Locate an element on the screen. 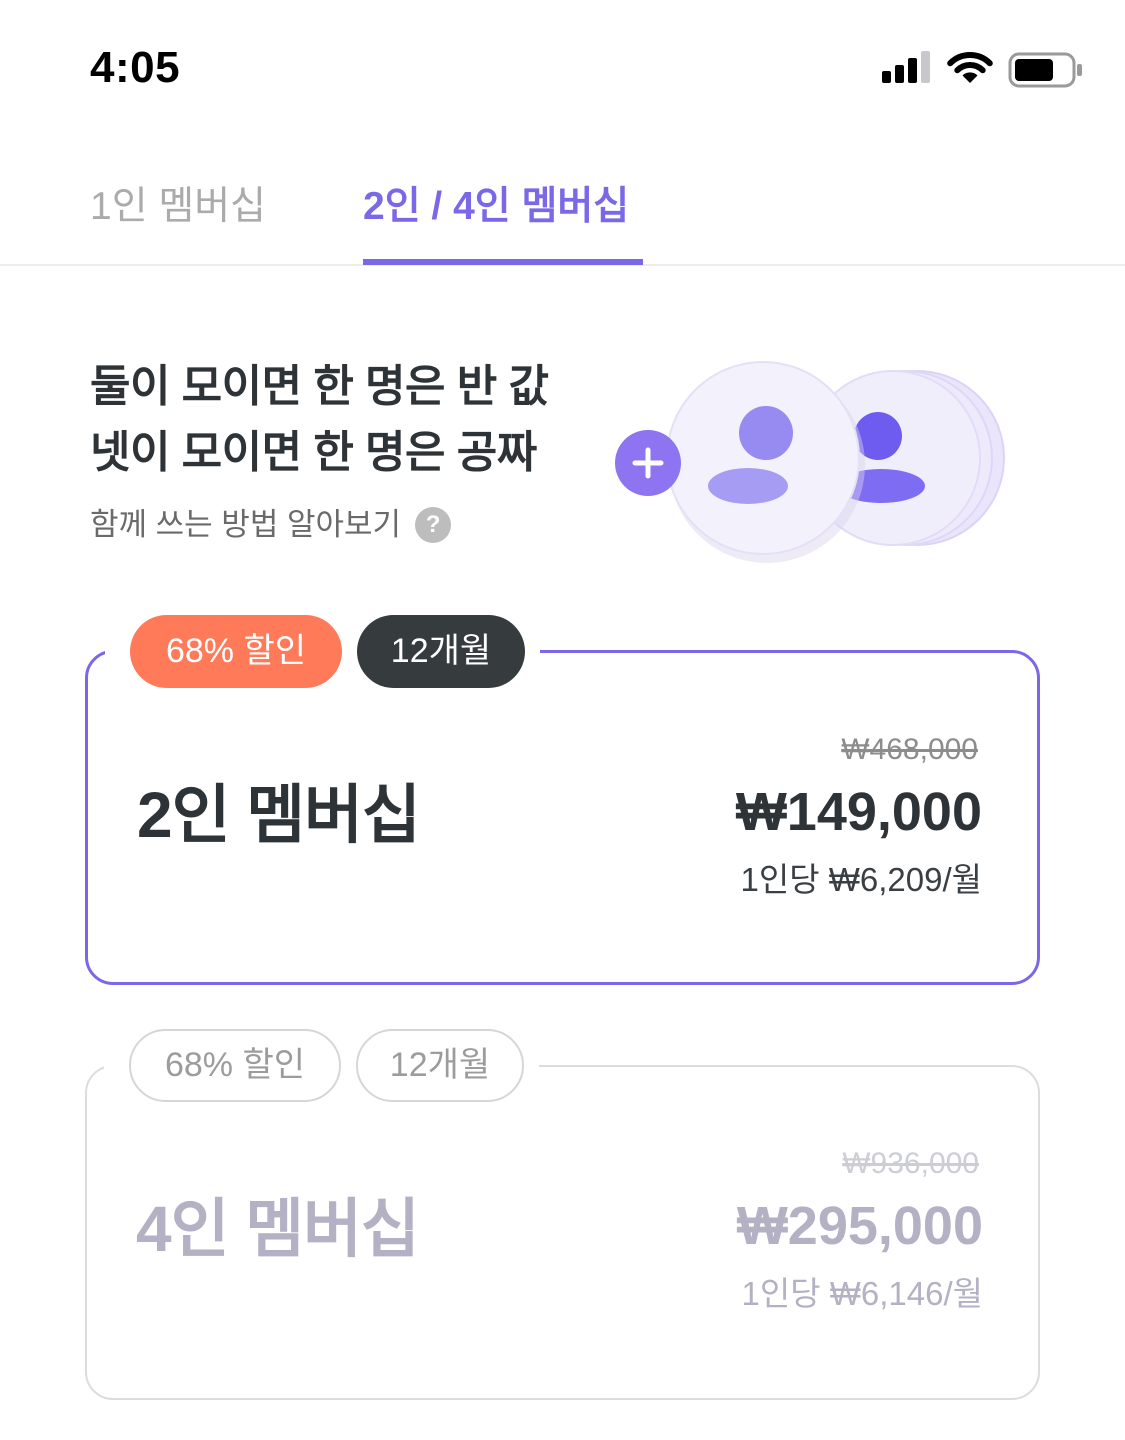 This screenshot has height=1440, width=1125. group-membership-illustration is located at coordinates (810, 462).